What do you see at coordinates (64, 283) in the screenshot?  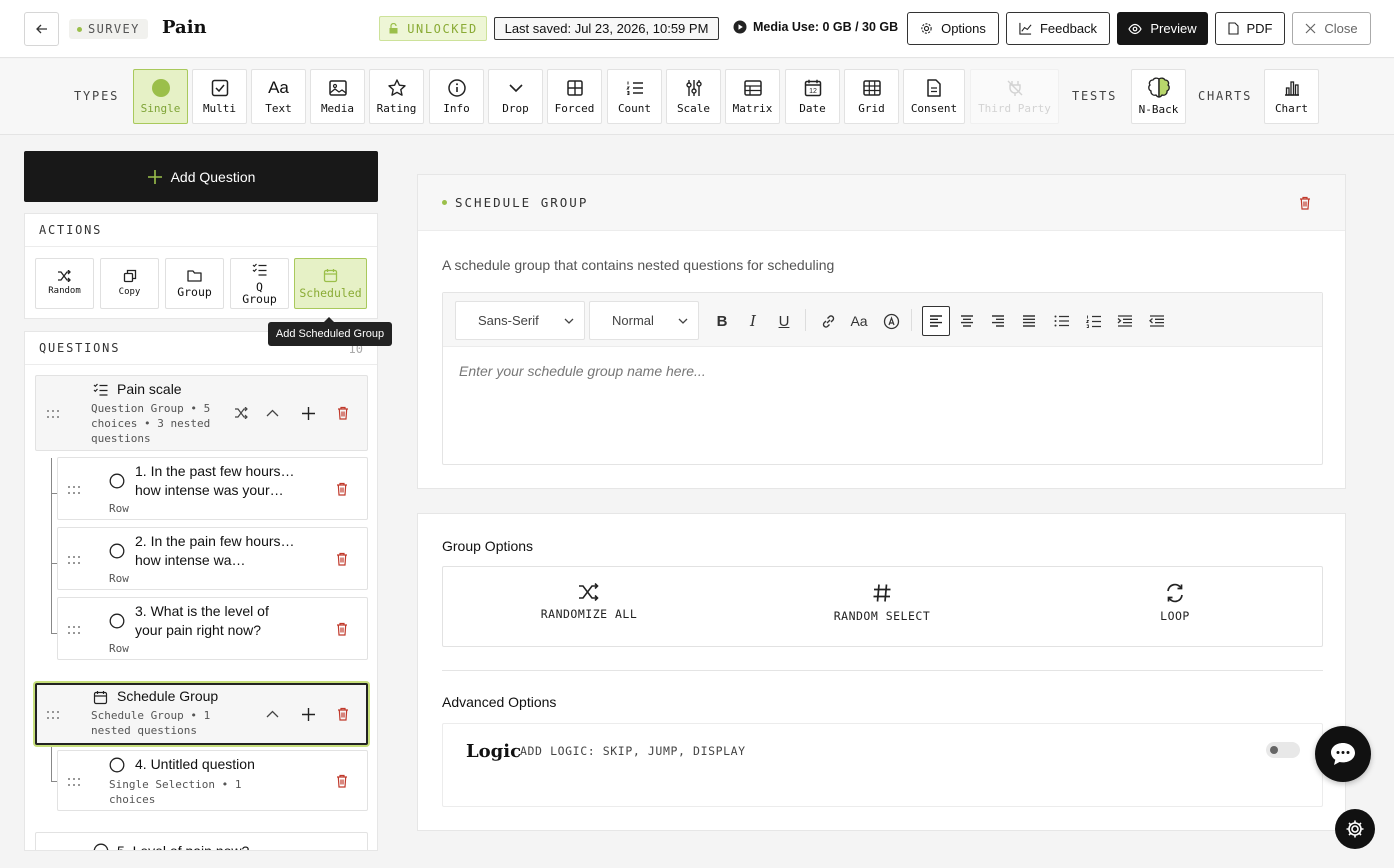 I see `action-random-button: Random` at bounding box center [64, 283].